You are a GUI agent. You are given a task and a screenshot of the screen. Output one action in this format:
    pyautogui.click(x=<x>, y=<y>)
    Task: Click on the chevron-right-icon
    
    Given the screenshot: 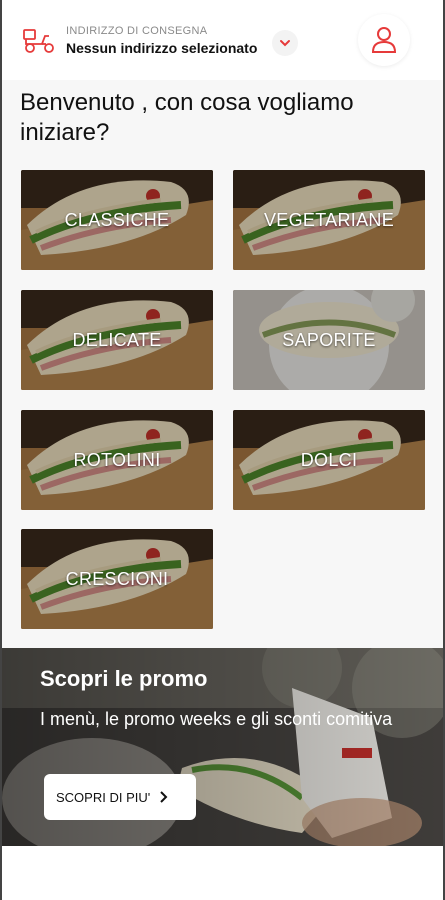 What is the action you would take?
    pyautogui.click(x=164, y=797)
    